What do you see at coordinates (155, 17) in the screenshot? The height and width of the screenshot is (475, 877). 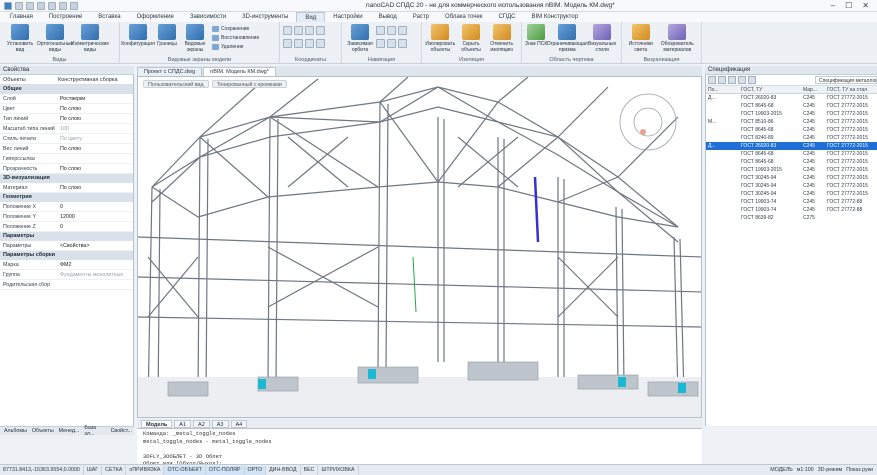 I see `tab-annotate: Оформление` at bounding box center [155, 17].